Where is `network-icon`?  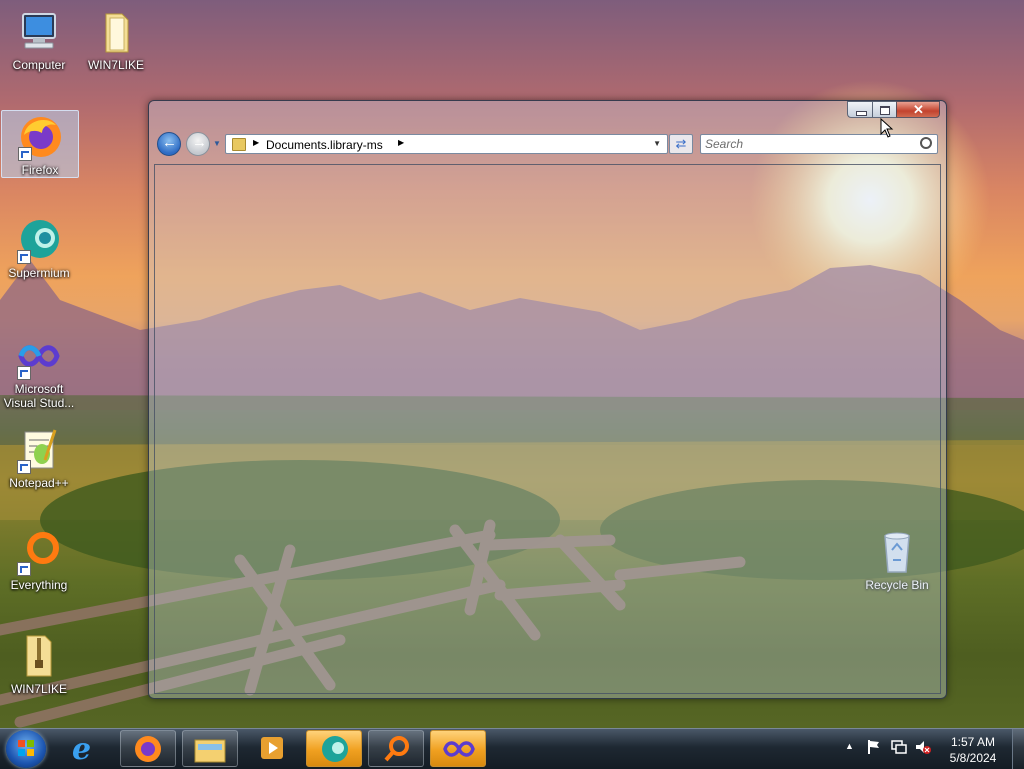
network-icon is located at coordinates (899, 747).